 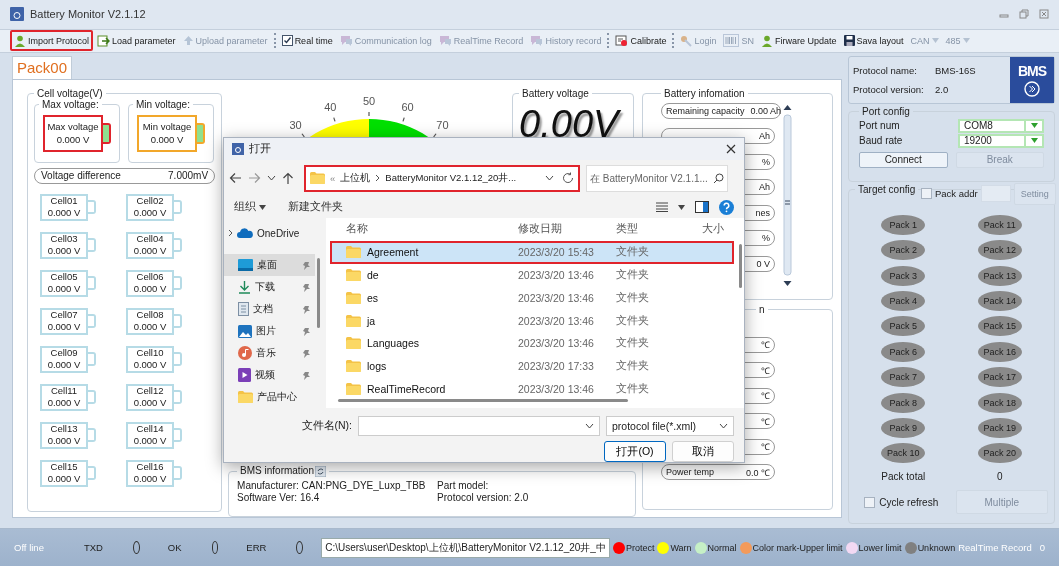 I want to click on nav-item: 图片, so click(x=269, y=331).